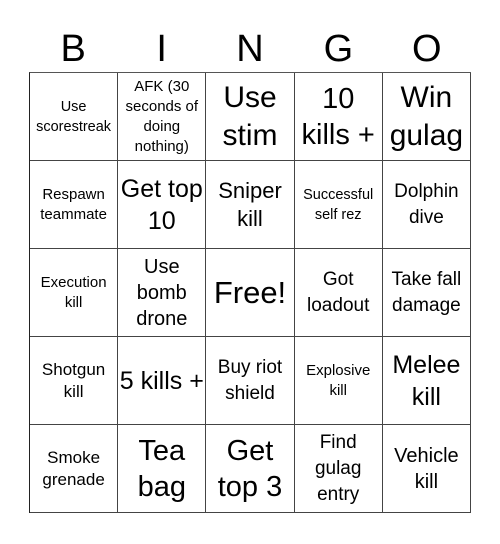 The image size is (500, 544). I want to click on cell-label: Successful self rez, so click(338, 204).